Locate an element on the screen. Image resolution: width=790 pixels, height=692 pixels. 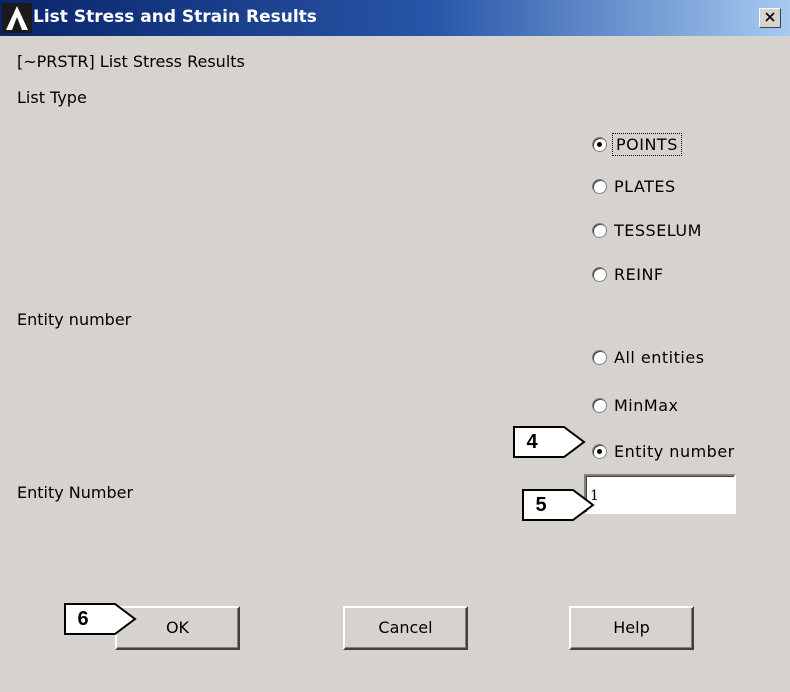
cancel-button: Cancel is located at coordinates (405, 628).